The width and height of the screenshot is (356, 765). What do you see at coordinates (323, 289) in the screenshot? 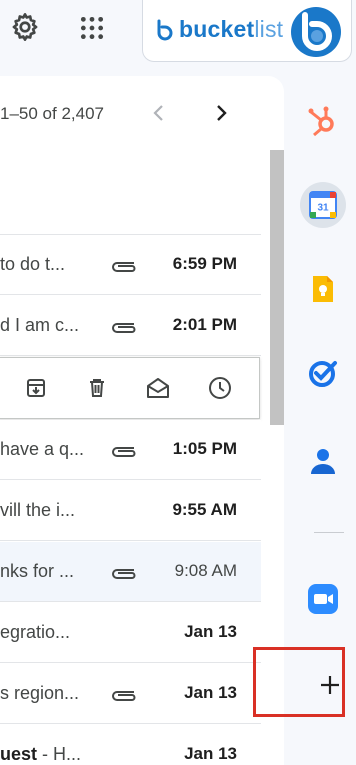
I see `google-keep-icon` at bounding box center [323, 289].